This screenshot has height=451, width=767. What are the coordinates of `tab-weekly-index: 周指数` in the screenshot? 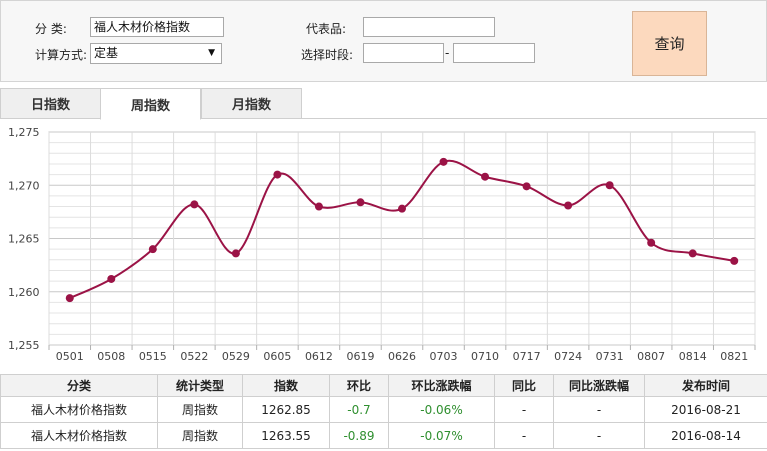 It's located at (150, 104).